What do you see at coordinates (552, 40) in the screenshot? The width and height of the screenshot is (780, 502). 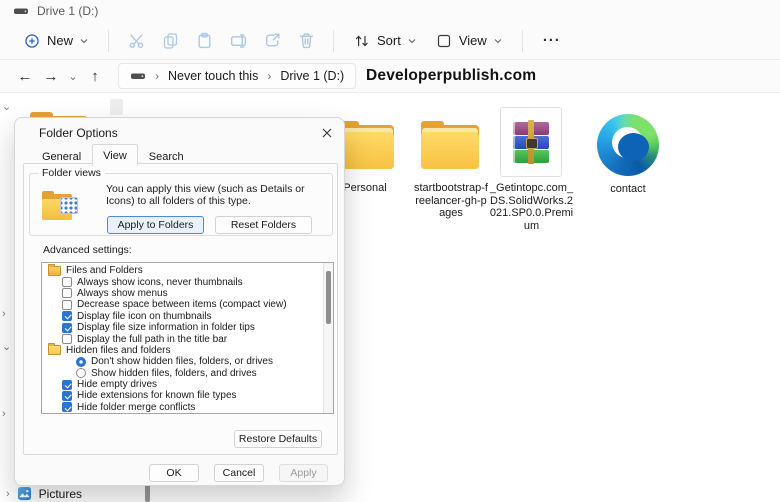 I see `more-options-button: ···` at bounding box center [552, 40].